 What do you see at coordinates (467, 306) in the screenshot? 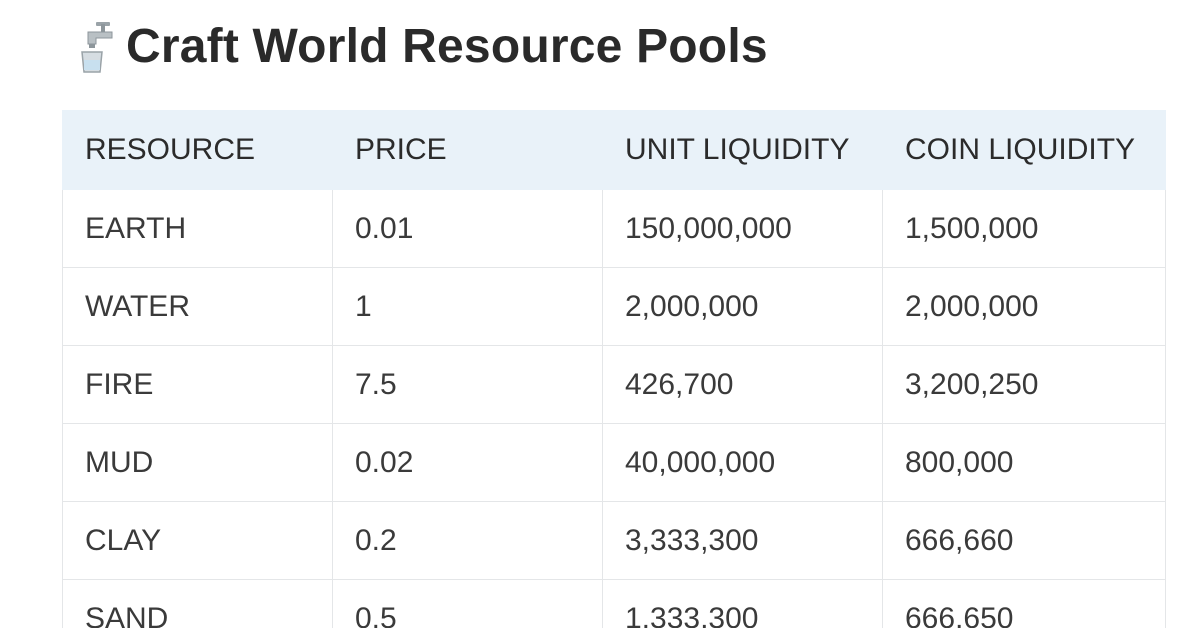
I see `cell-price: 1` at bounding box center [467, 306].